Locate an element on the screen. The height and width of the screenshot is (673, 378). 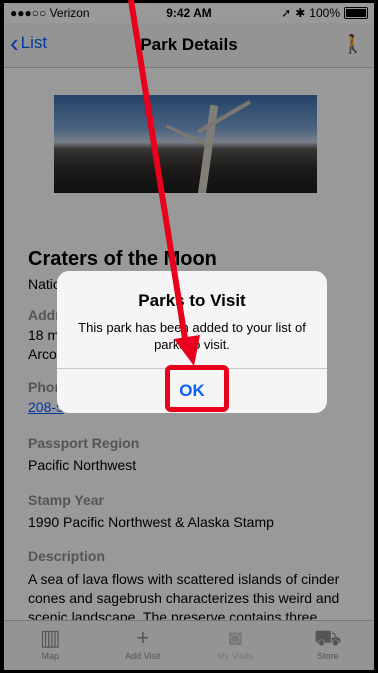
red-arrow-annotation is located at coordinates (164, 183).